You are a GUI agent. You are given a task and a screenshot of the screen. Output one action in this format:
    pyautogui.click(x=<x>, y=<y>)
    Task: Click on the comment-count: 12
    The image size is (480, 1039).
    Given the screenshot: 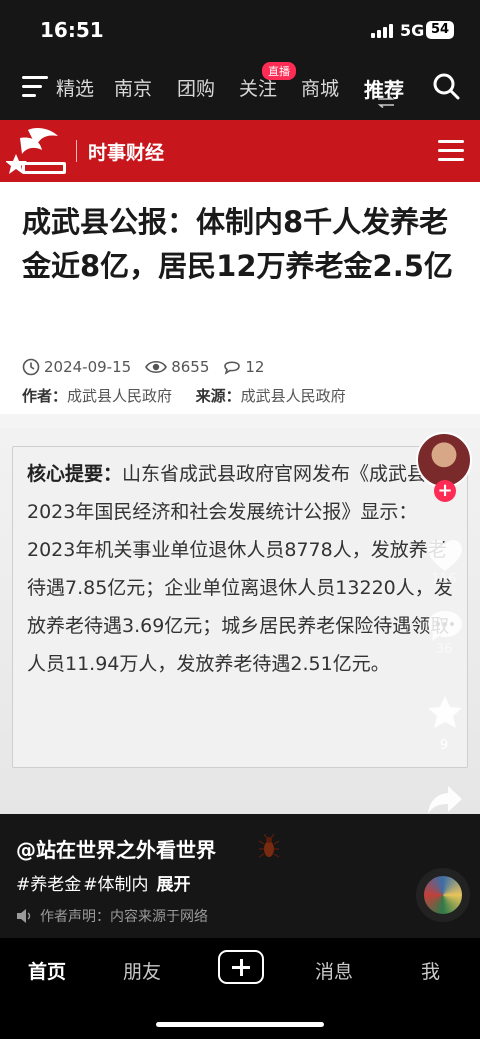 What is the action you would take?
    pyautogui.click(x=255, y=367)
    